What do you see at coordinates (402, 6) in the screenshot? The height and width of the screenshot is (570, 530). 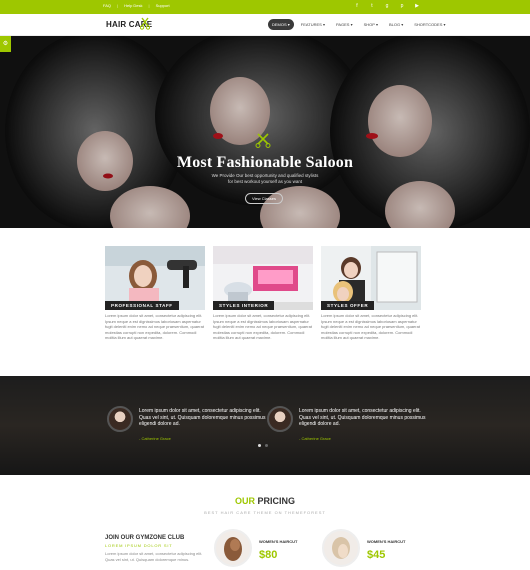 I see `pinterest-icon: p` at bounding box center [402, 6].